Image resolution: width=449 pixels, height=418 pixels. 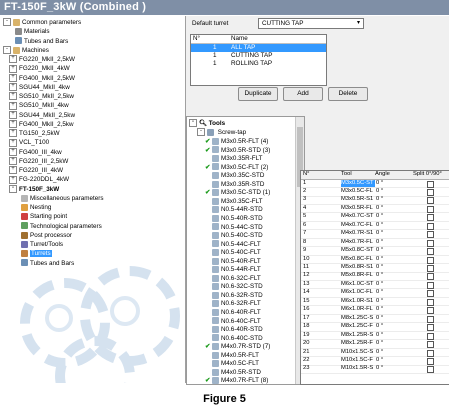 I want to click on grid-cell-tool: M5x0.8R-FL, so click(x=358, y=276).